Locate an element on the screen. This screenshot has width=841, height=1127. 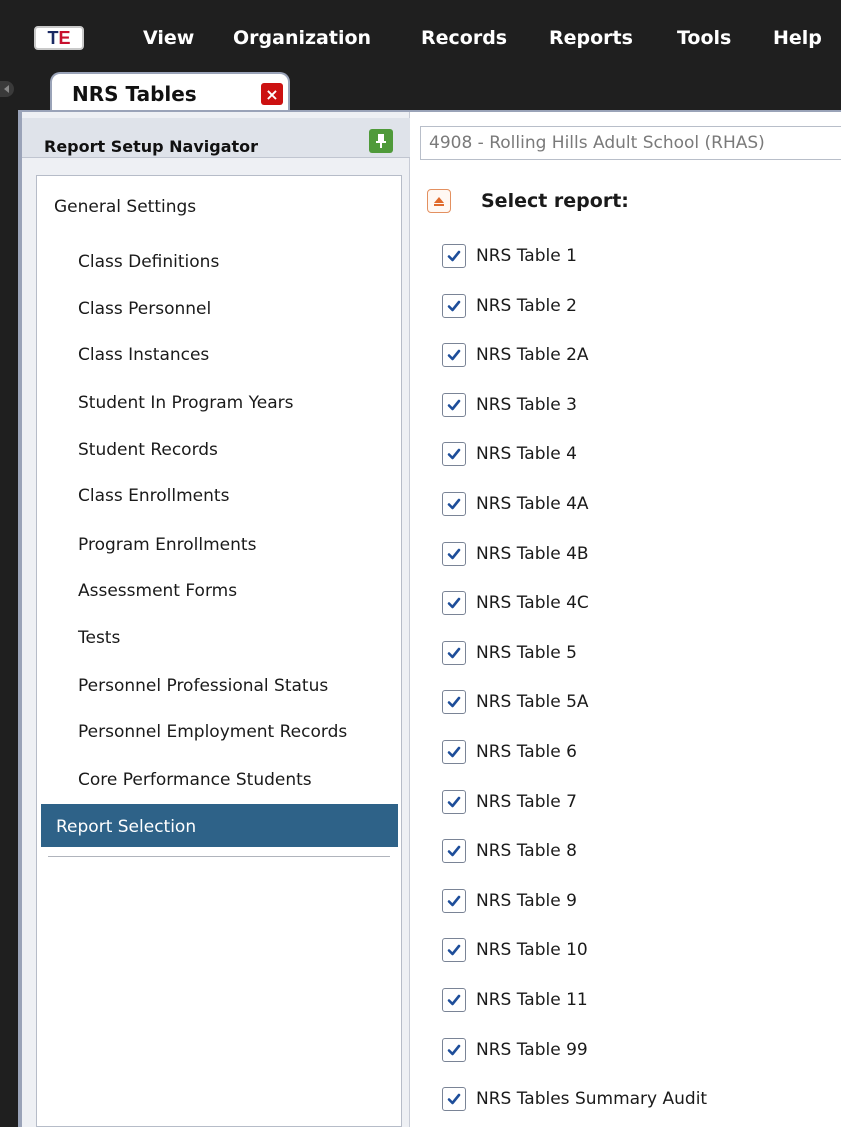
report-checkbox-row: NRS Table 4B is located at coordinates (515, 554).